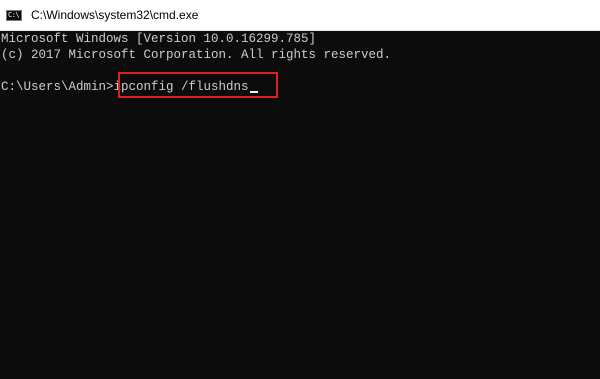  I want to click on cmd-icon-glyph: C:\, so click(14, 15).